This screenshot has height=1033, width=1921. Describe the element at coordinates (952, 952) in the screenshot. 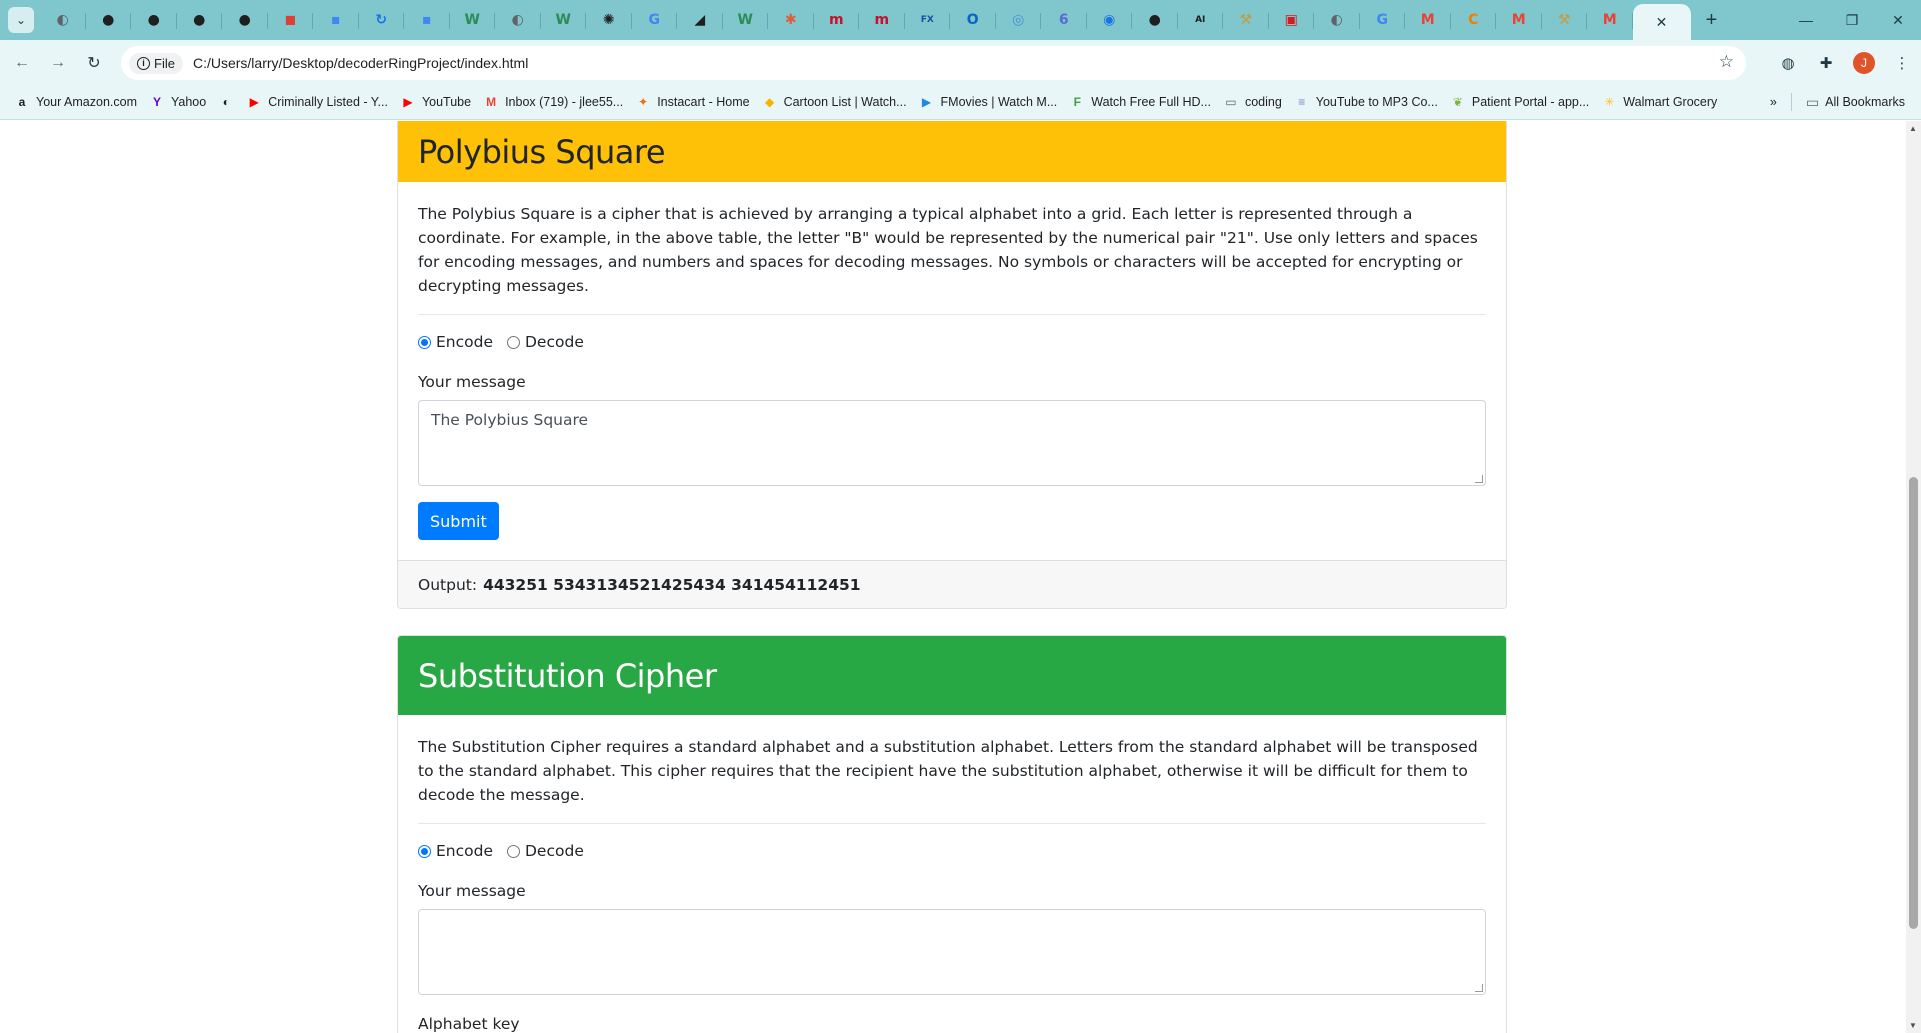

I see `substitution-message-input` at that location.